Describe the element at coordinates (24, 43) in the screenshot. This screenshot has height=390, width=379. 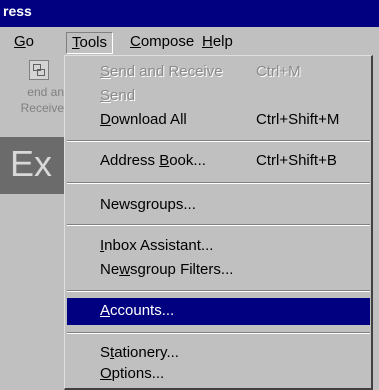
I see `menu-go: Go` at that location.